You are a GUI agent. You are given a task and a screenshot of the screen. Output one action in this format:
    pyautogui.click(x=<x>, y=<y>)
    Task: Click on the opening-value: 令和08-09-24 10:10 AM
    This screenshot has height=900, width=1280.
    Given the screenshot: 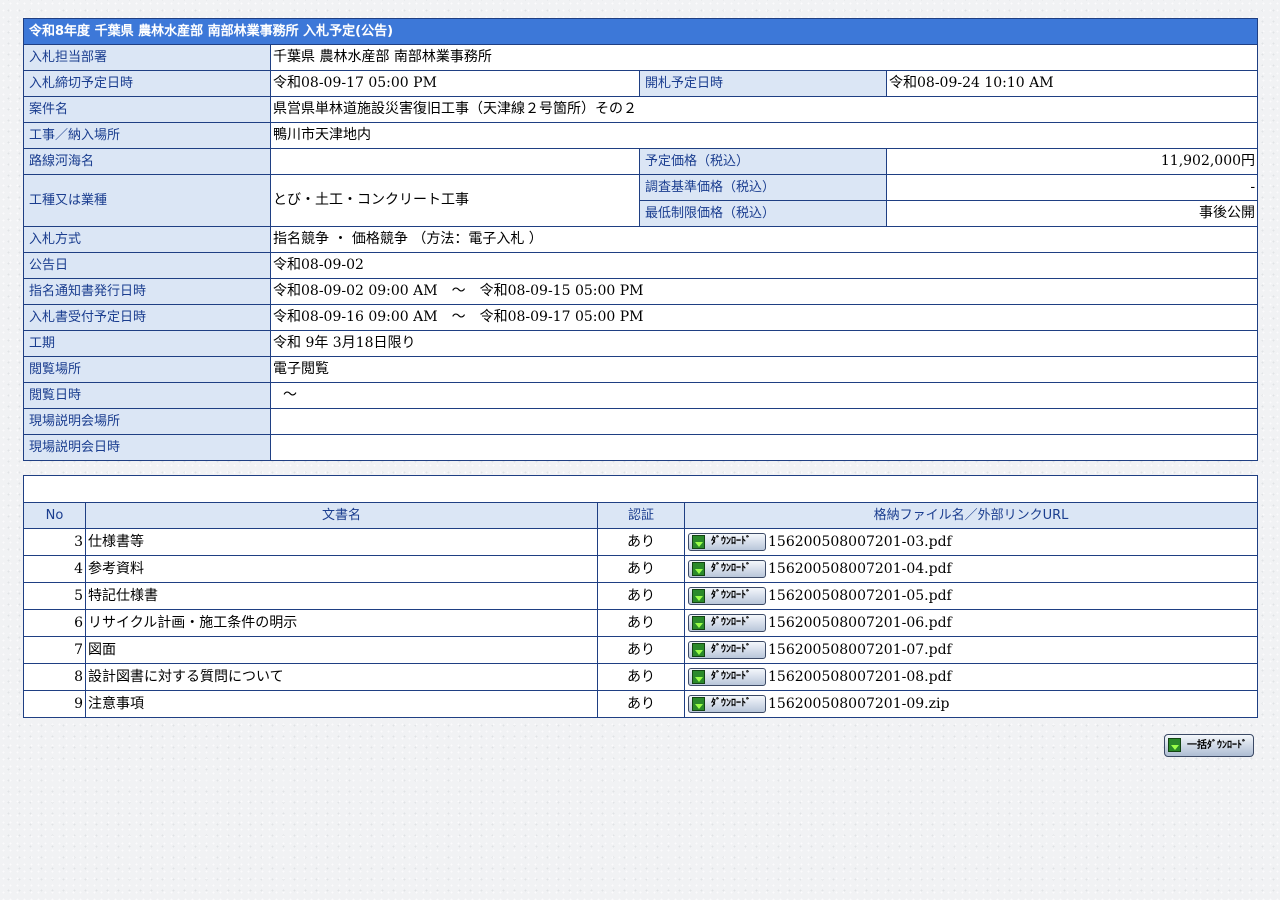 What is the action you would take?
    pyautogui.click(x=1072, y=83)
    